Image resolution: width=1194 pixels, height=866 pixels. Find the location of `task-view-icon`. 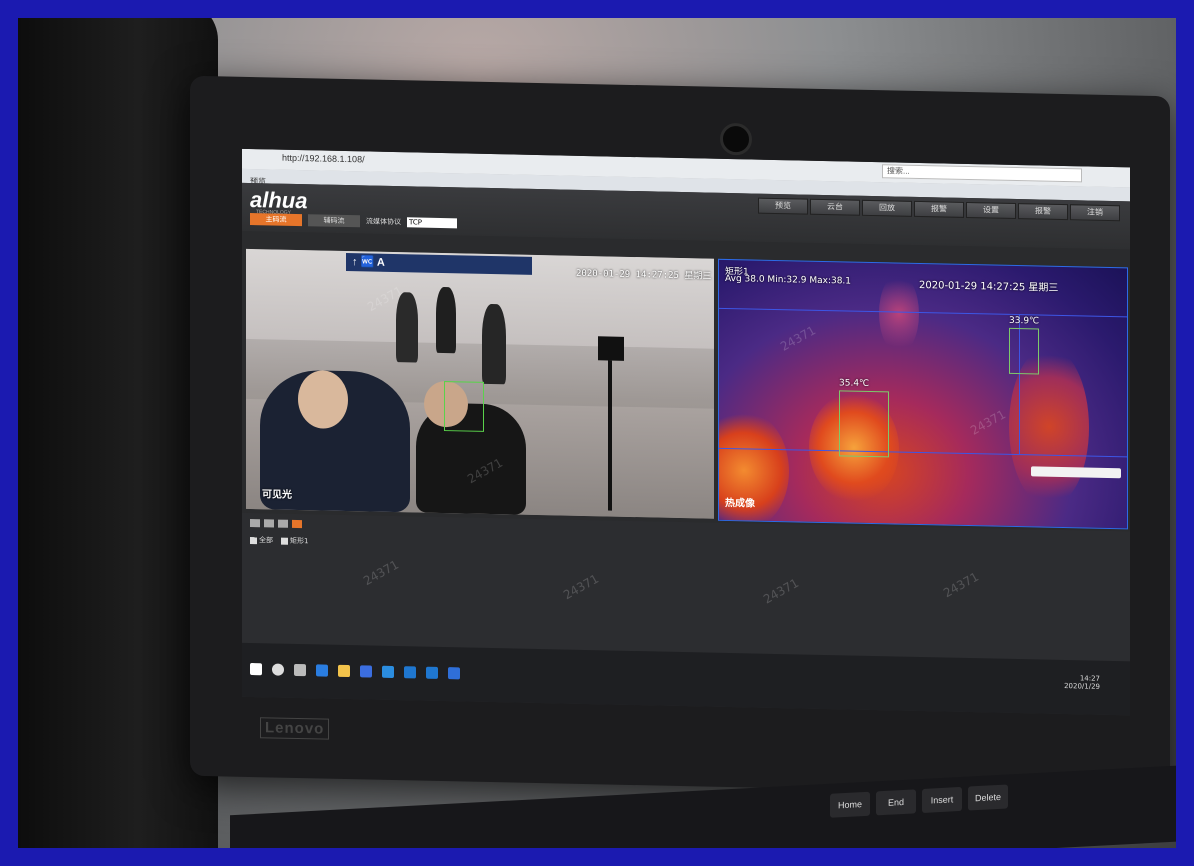

task-view-icon is located at coordinates (300, 670).